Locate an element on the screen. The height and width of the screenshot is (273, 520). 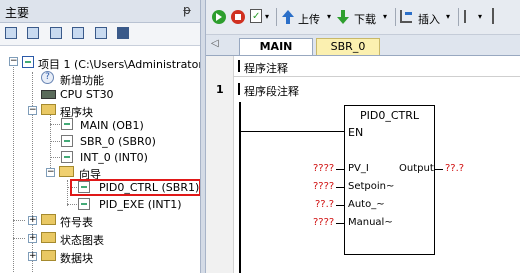
tree-item-pid-exe: PID_EXE (INT1) is located at coordinates (140, 204).